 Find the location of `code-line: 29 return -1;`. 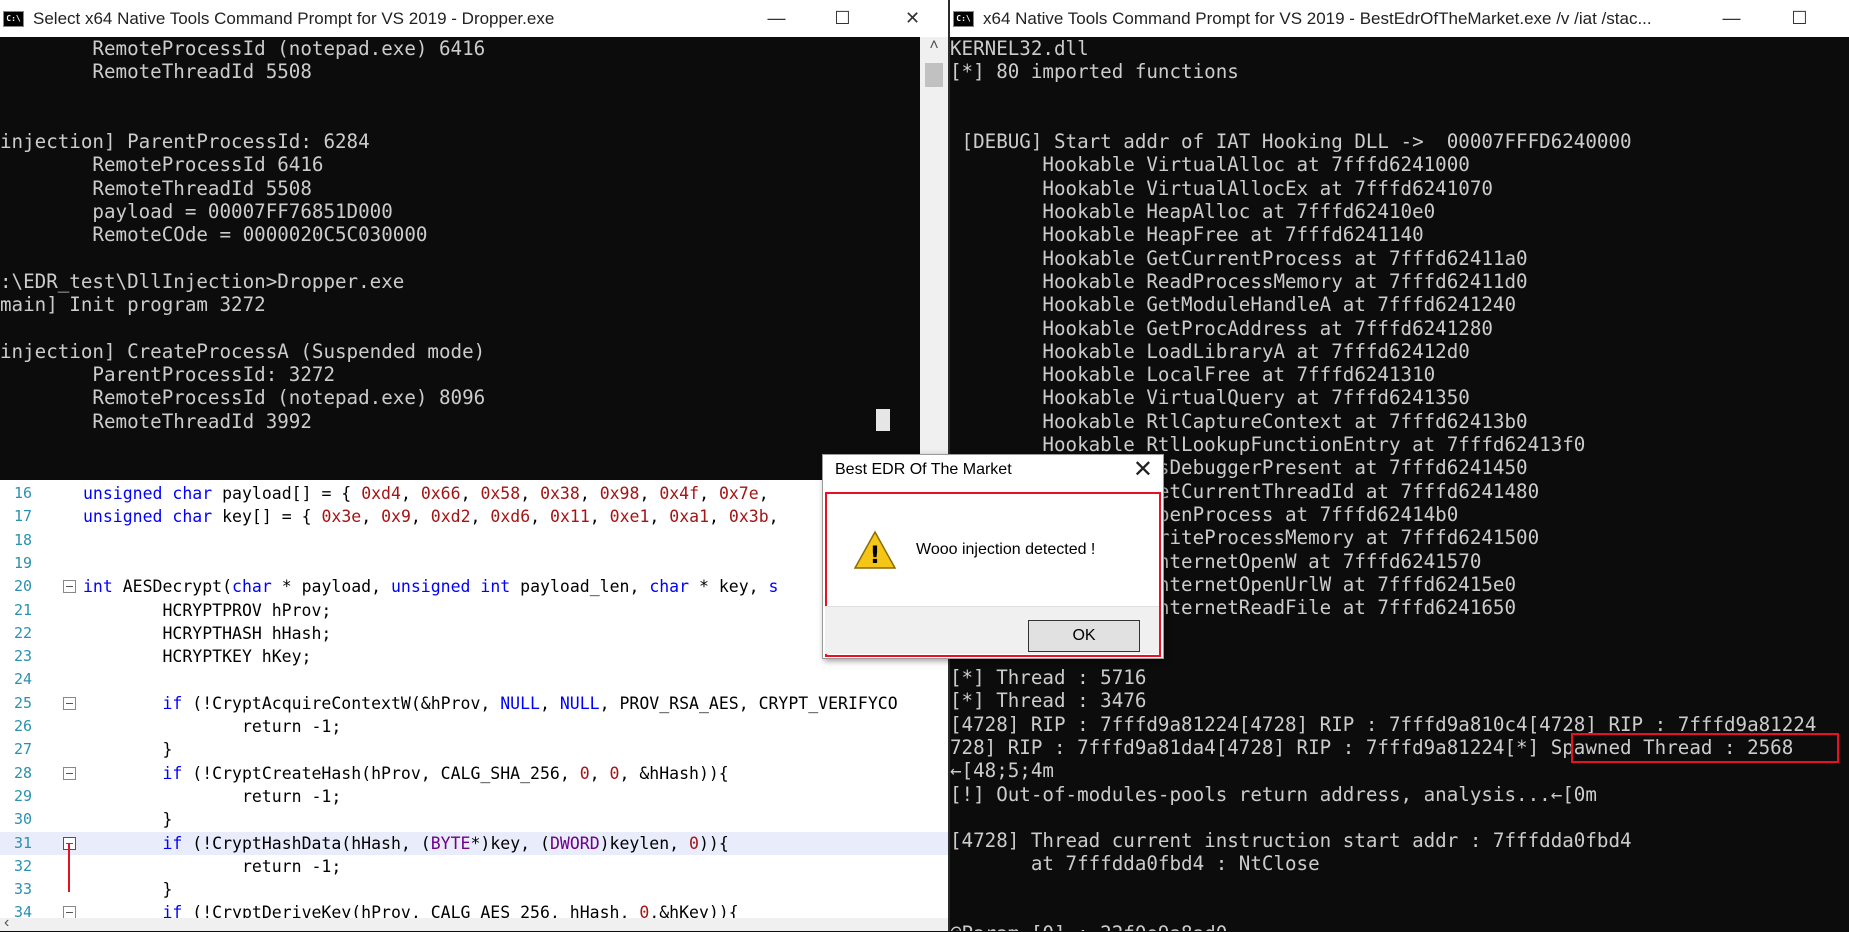

code-line: 29 return -1; is located at coordinates (474, 796).